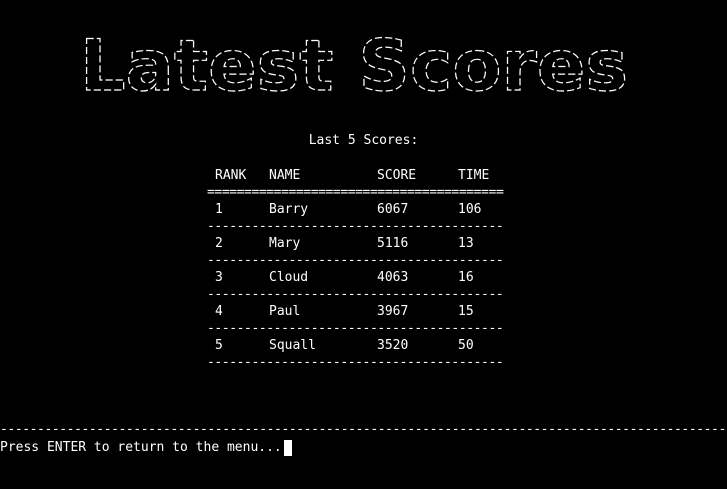 This screenshot has height=489, width=727. Describe the element at coordinates (466, 311) in the screenshot. I see `time-cell: 15` at that location.